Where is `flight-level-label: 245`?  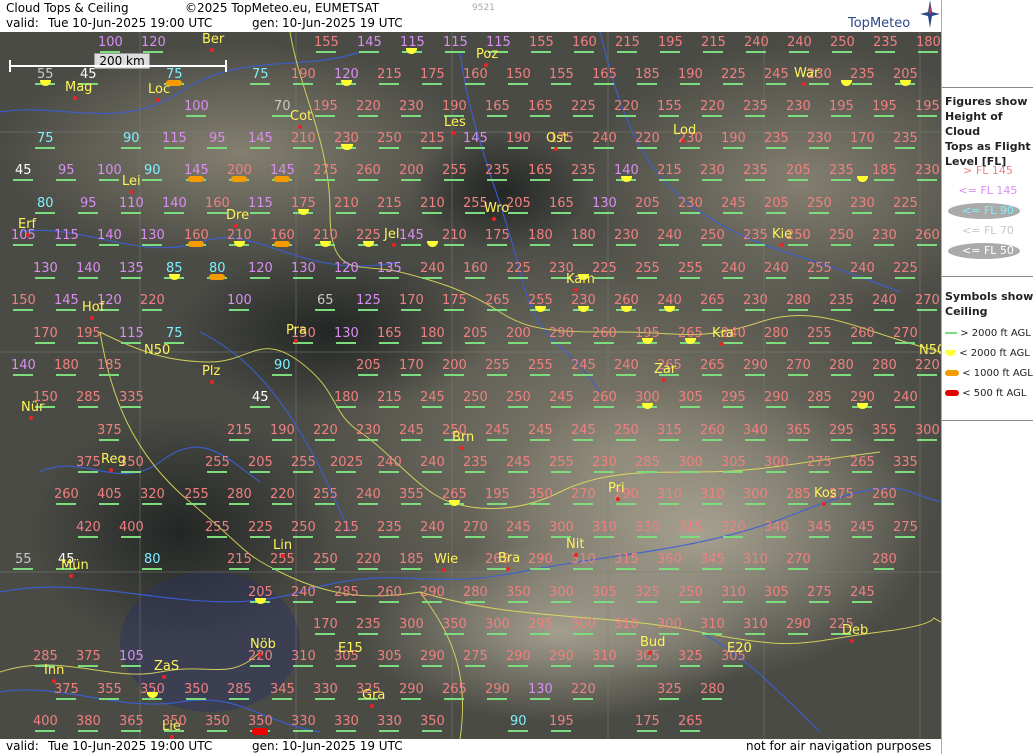
flight-level-label: 245 is located at coordinates (862, 527).